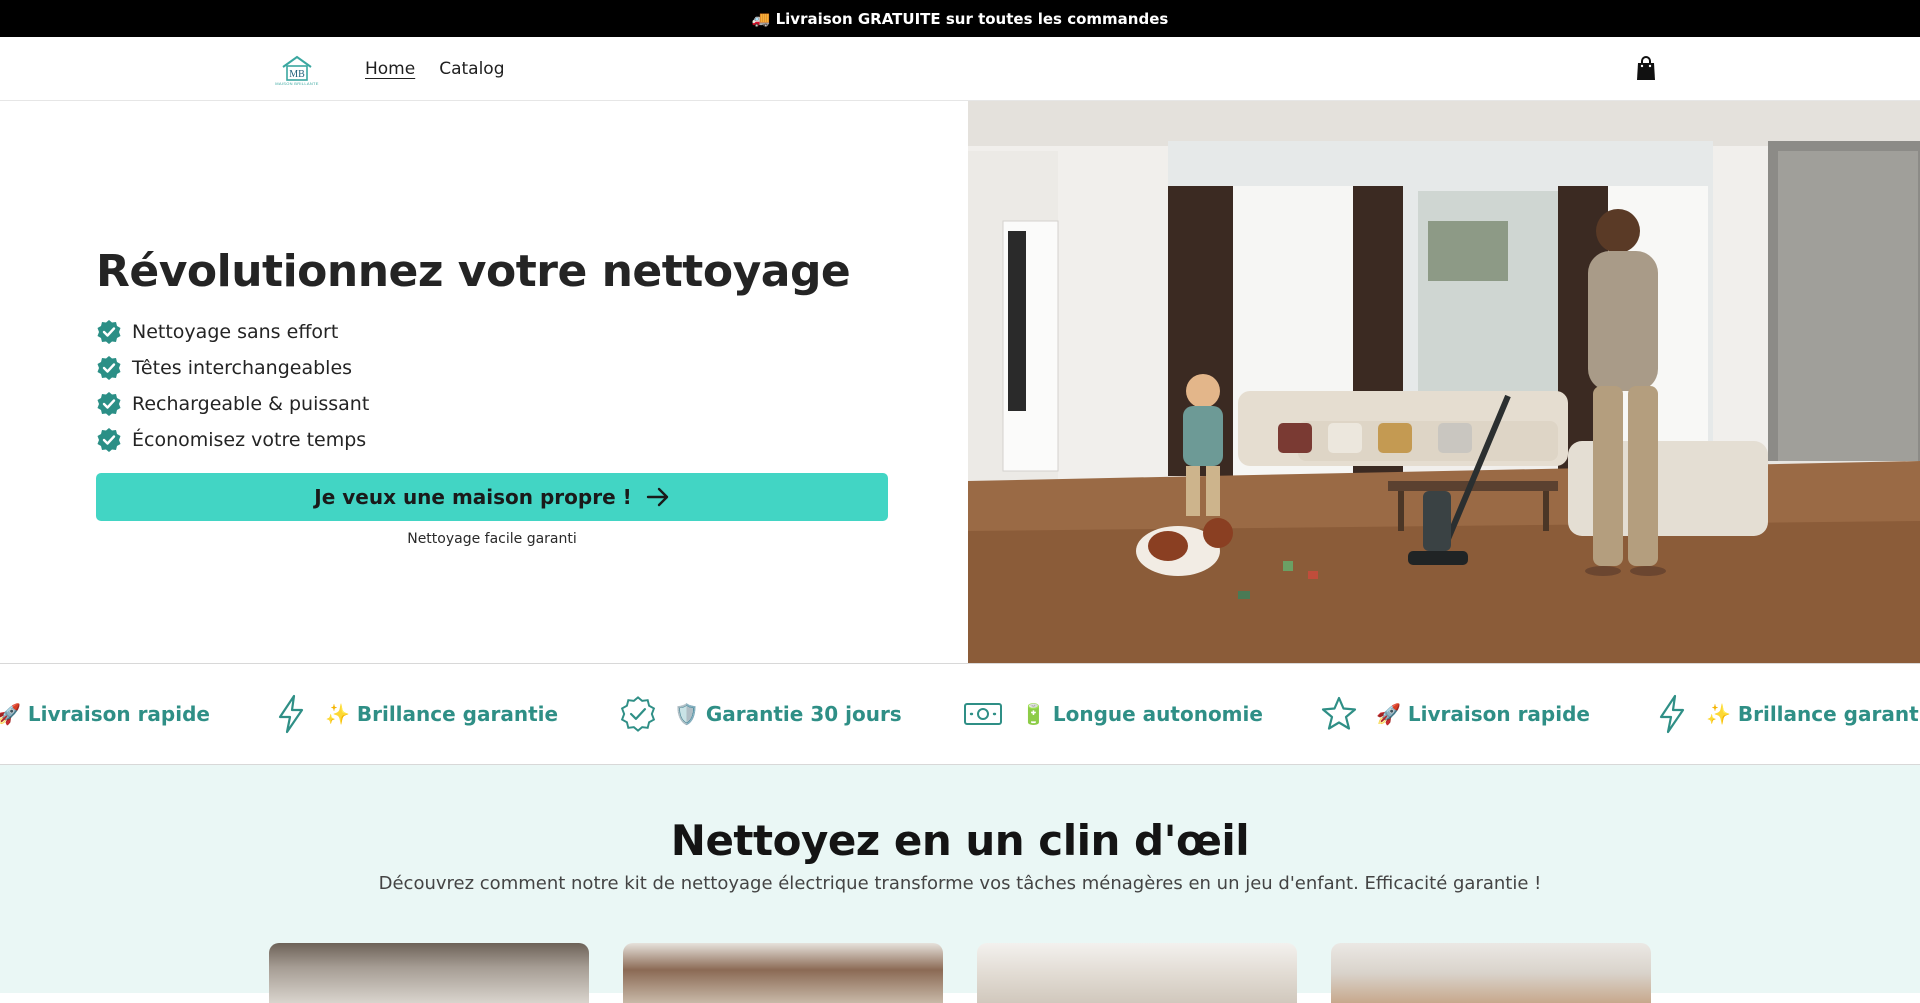  What do you see at coordinates (473, 271) in the screenshot?
I see `hero-title: Révolutionnez votre nettoyage` at bounding box center [473, 271].